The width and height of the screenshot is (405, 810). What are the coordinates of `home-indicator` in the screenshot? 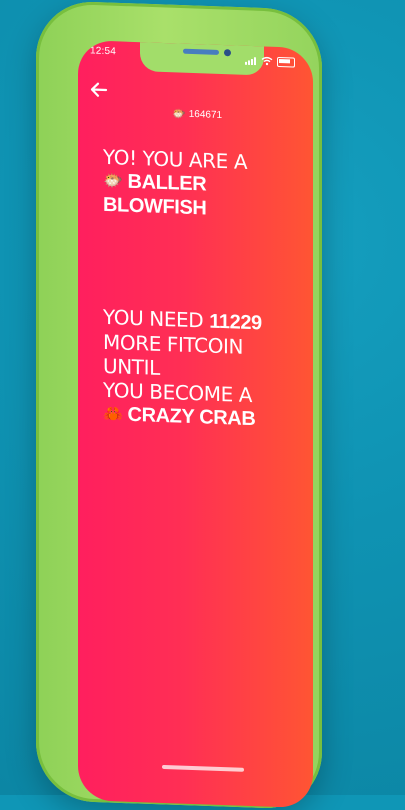 It's located at (203, 768).